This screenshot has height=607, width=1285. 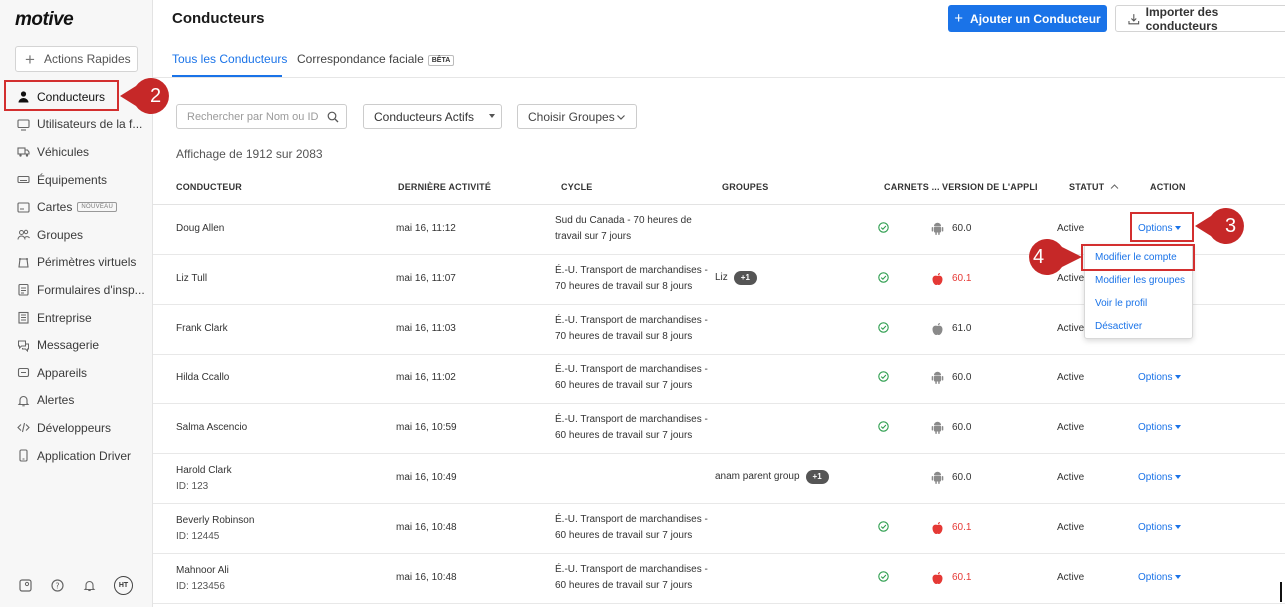 I want to click on sidebar-item-10: Appareils, so click(x=76, y=373).